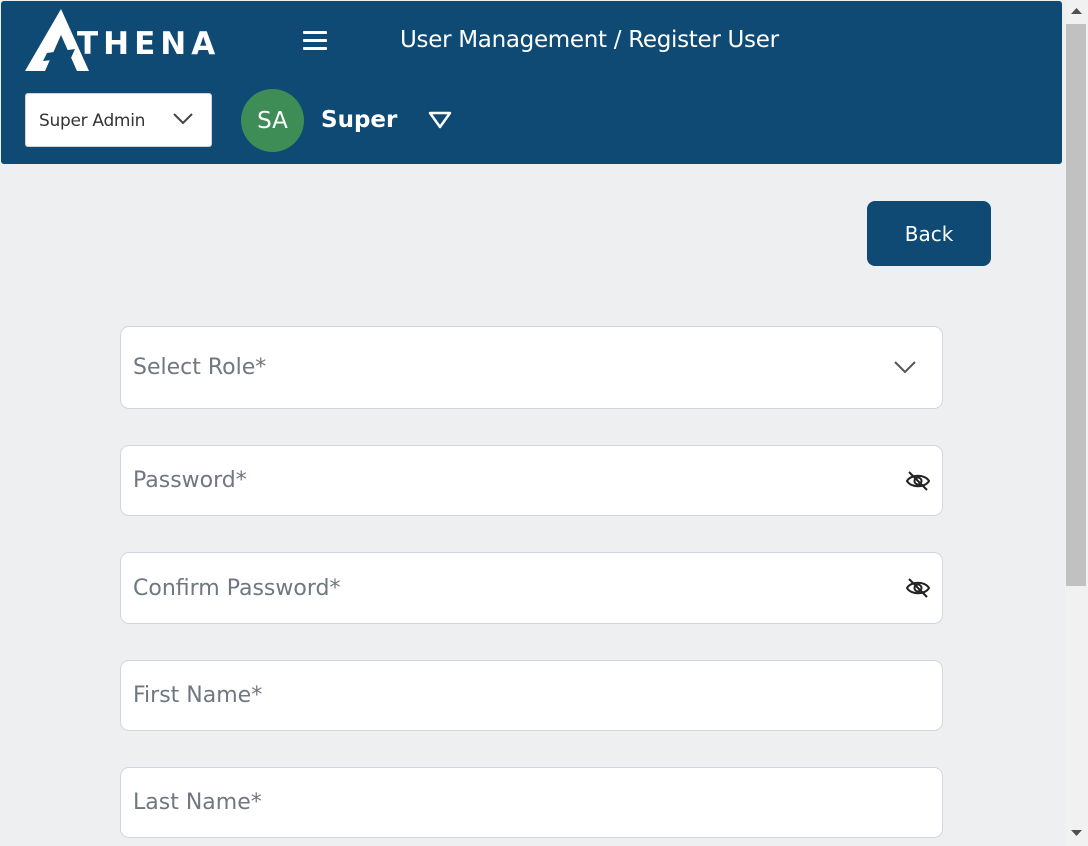 This screenshot has height=846, width=1088. Describe the element at coordinates (316, 40) in the screenshot. I see `hamburger-menu-icon` at that location.